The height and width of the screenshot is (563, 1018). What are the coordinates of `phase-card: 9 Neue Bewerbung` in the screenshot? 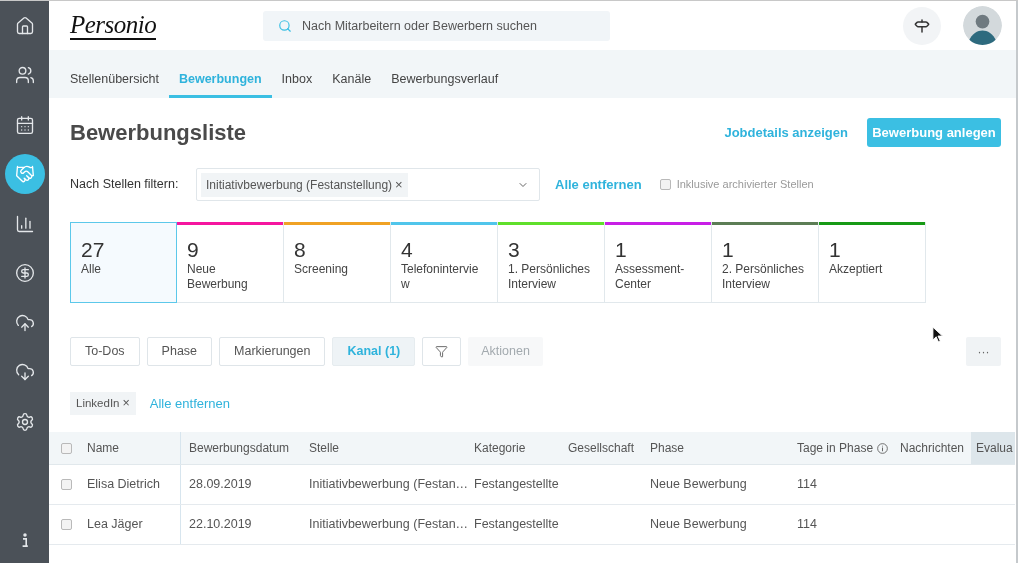 It's located at (230, 262).